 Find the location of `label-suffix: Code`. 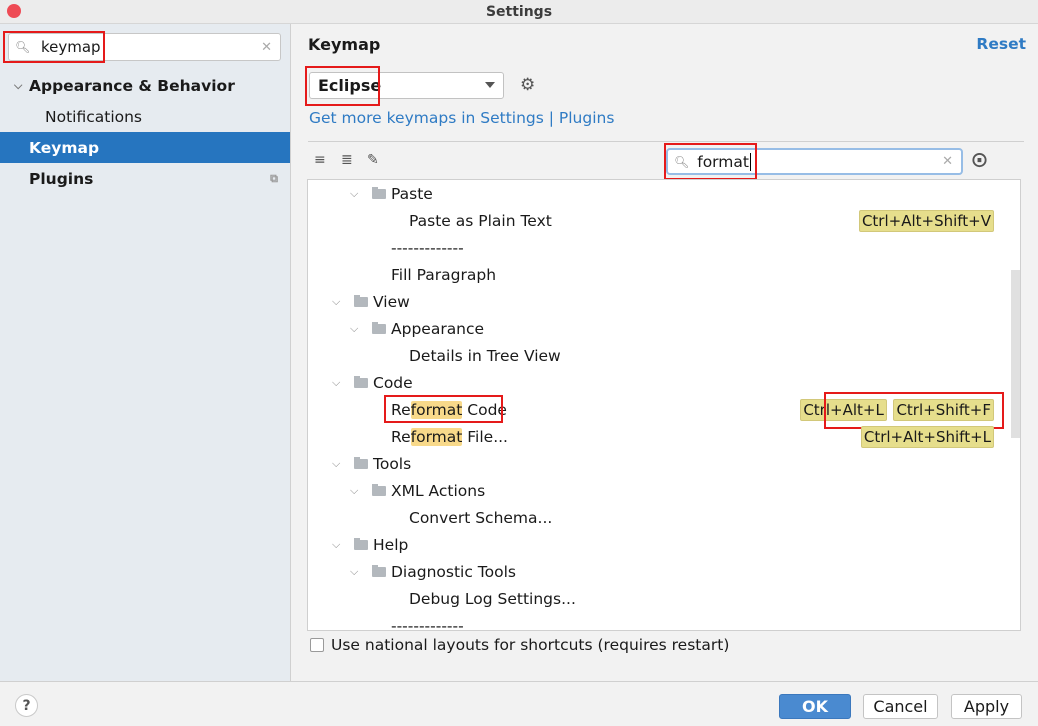

label-suffix: Code is located at coordinates (484, 409).